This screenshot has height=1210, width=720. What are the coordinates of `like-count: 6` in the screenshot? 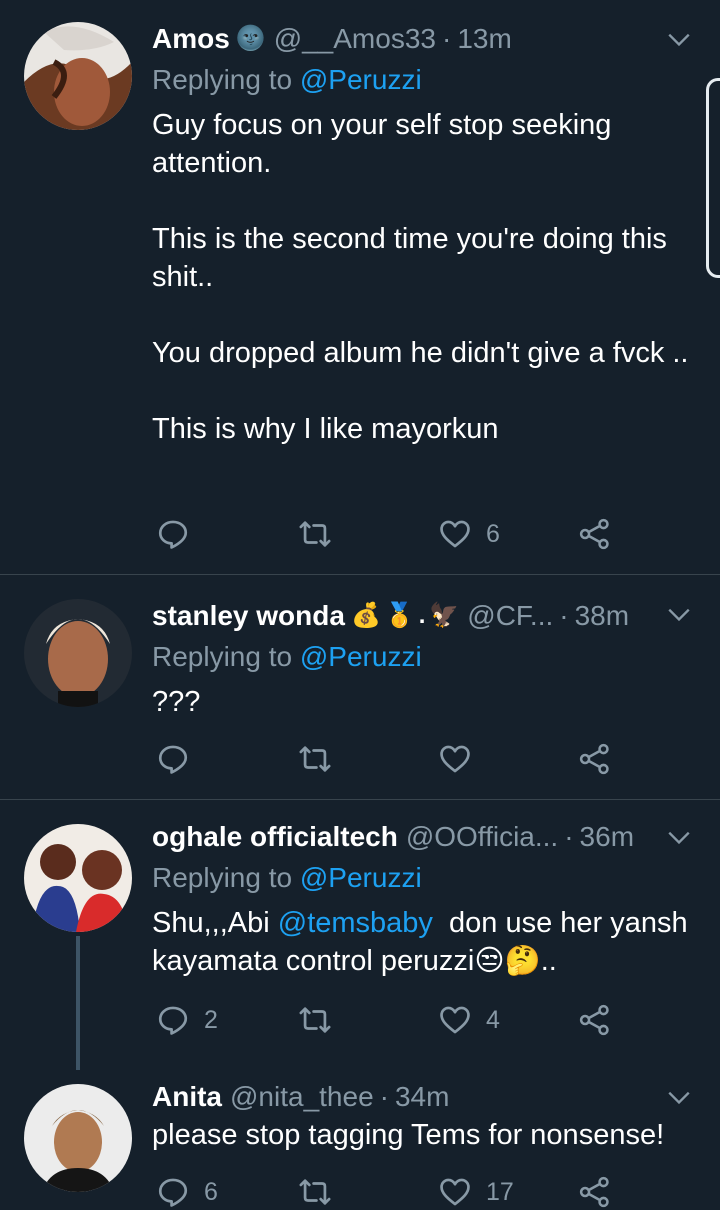 It's located at (493, 533).